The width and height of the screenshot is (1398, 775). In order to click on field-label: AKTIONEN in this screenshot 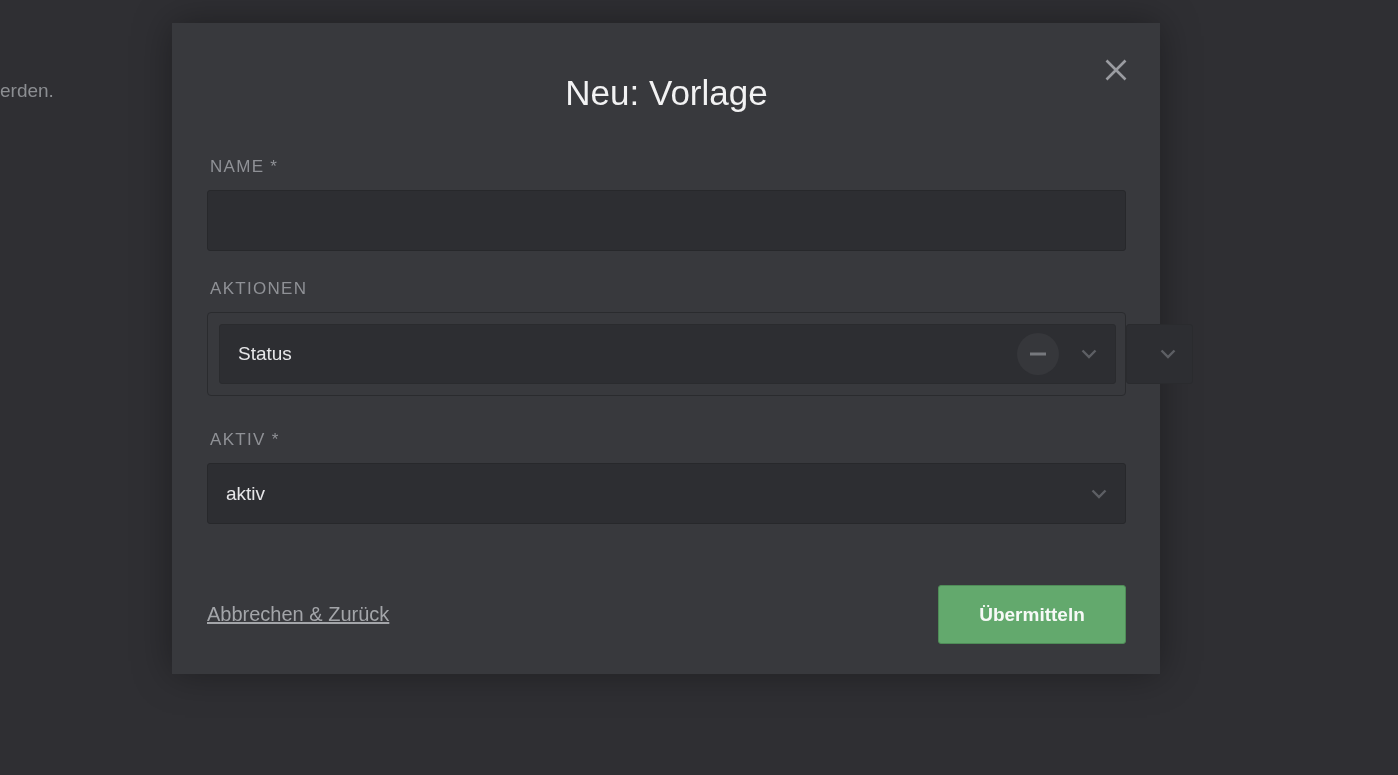, I will do `click(259, 289)`.